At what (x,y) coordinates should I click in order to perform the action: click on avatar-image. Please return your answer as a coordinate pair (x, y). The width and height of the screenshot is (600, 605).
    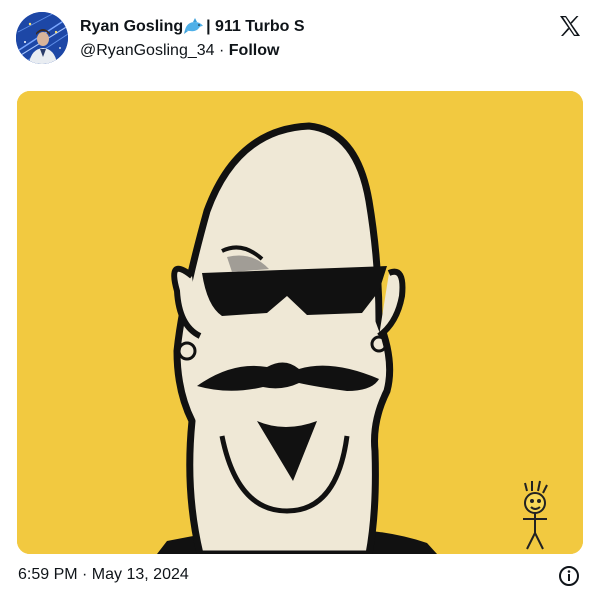
    Looking at the image, I should click on (42, 38).